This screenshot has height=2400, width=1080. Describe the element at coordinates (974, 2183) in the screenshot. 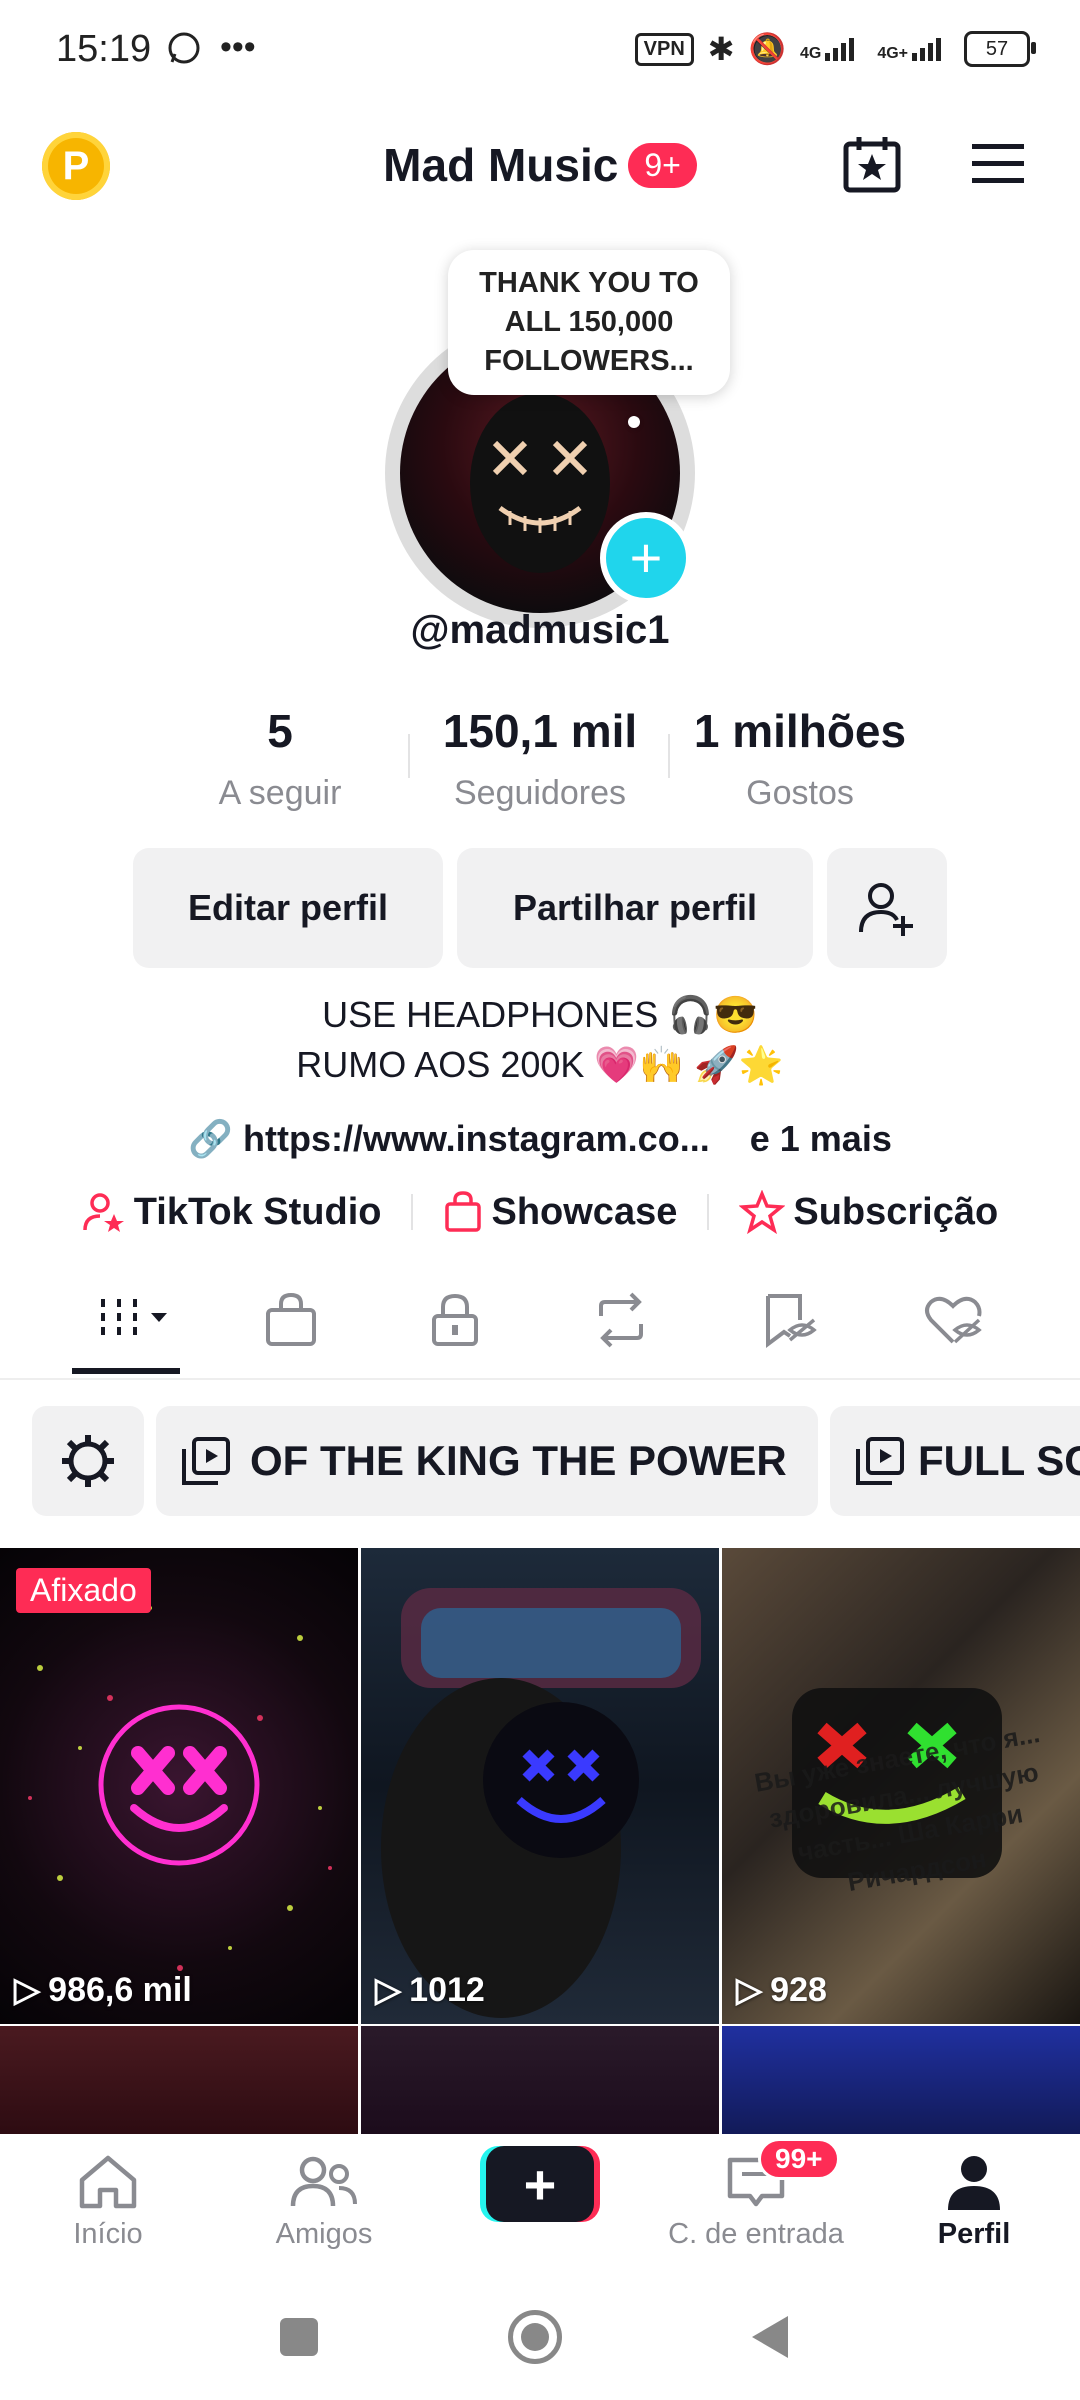

I see `profile-icon` at that location.